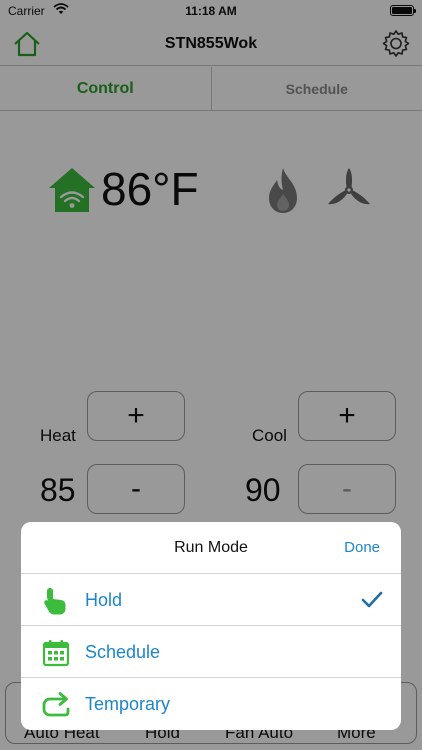 This screenshot has width=422, height=750. I want to click on hand-pointer-icon, so click(56, 601).